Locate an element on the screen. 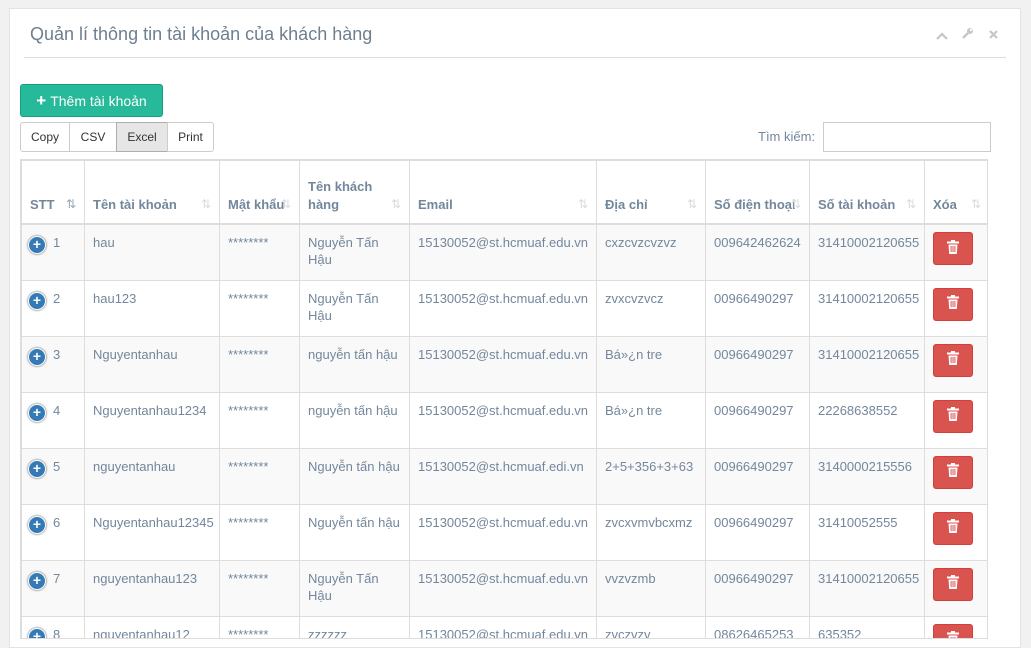 Image resolution: width=1031 pixels, height=648 pixels. column-header-customer-name: Tên khách hàng ⇅ is located at coordinates (354, 192).